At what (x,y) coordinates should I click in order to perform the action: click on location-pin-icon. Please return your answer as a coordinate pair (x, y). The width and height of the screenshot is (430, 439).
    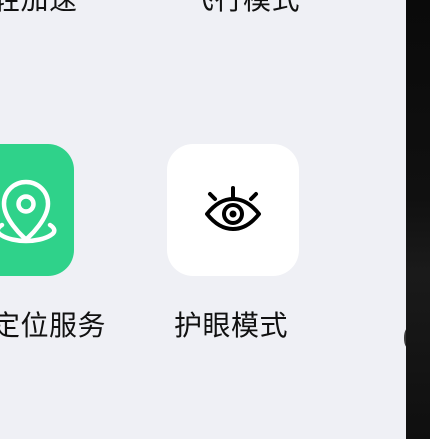
    Looking at the image, I should click on (28, 211).